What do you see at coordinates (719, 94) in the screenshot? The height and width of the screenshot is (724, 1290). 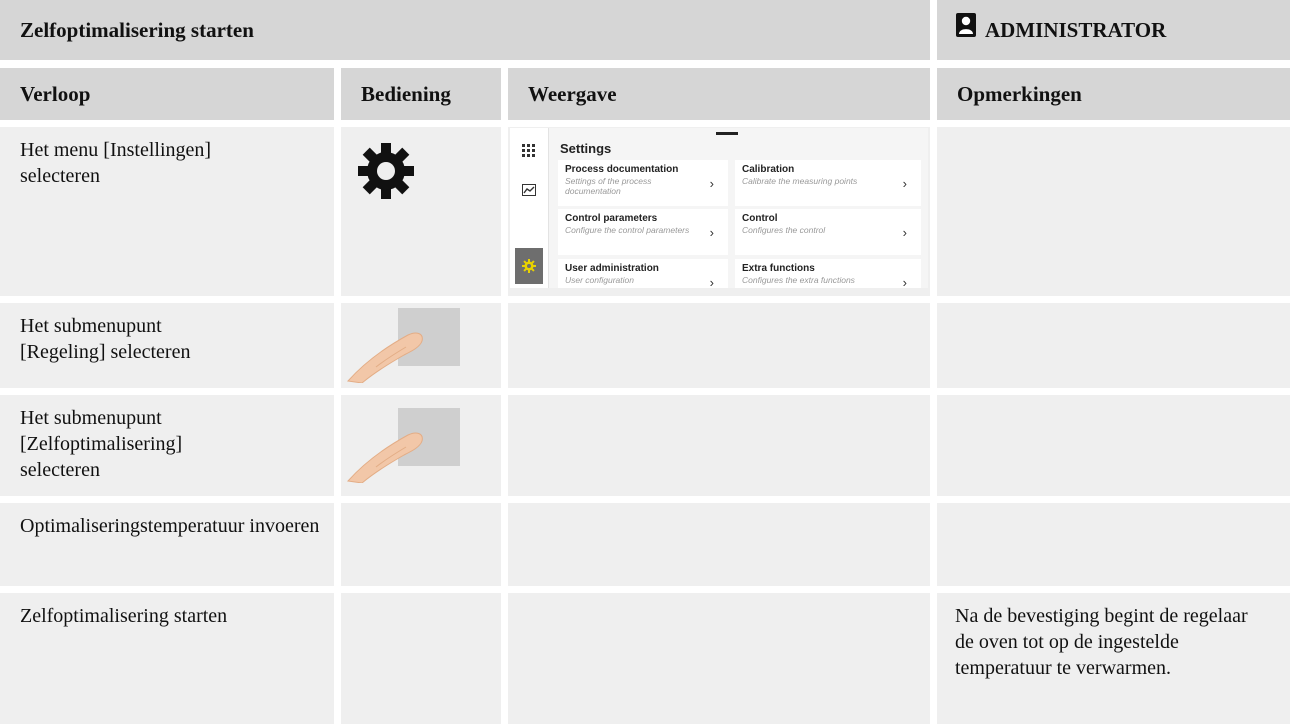 I see `column-header-weergave: Weergave` at bounding box center [719, 94].